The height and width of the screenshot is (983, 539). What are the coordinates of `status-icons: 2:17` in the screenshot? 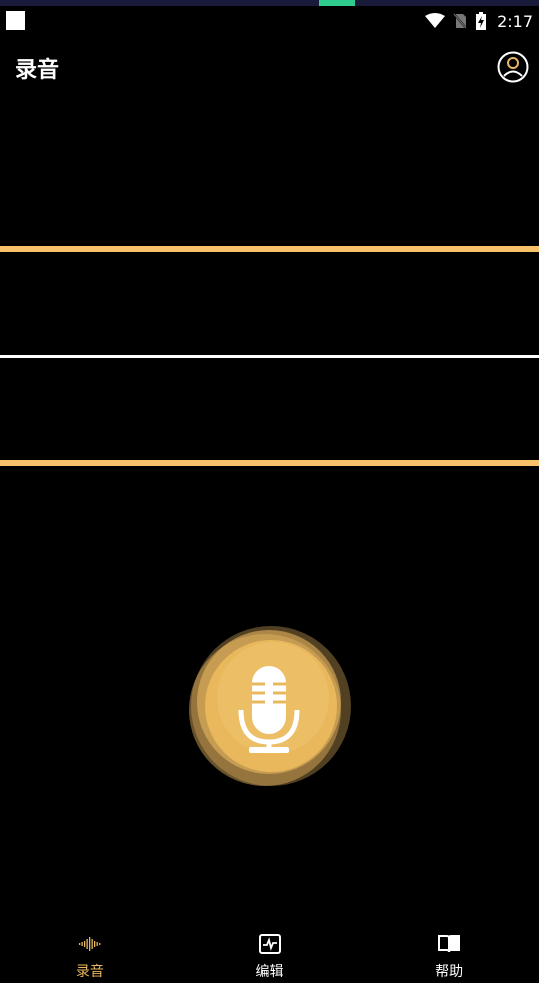 It's located at (479, 21).